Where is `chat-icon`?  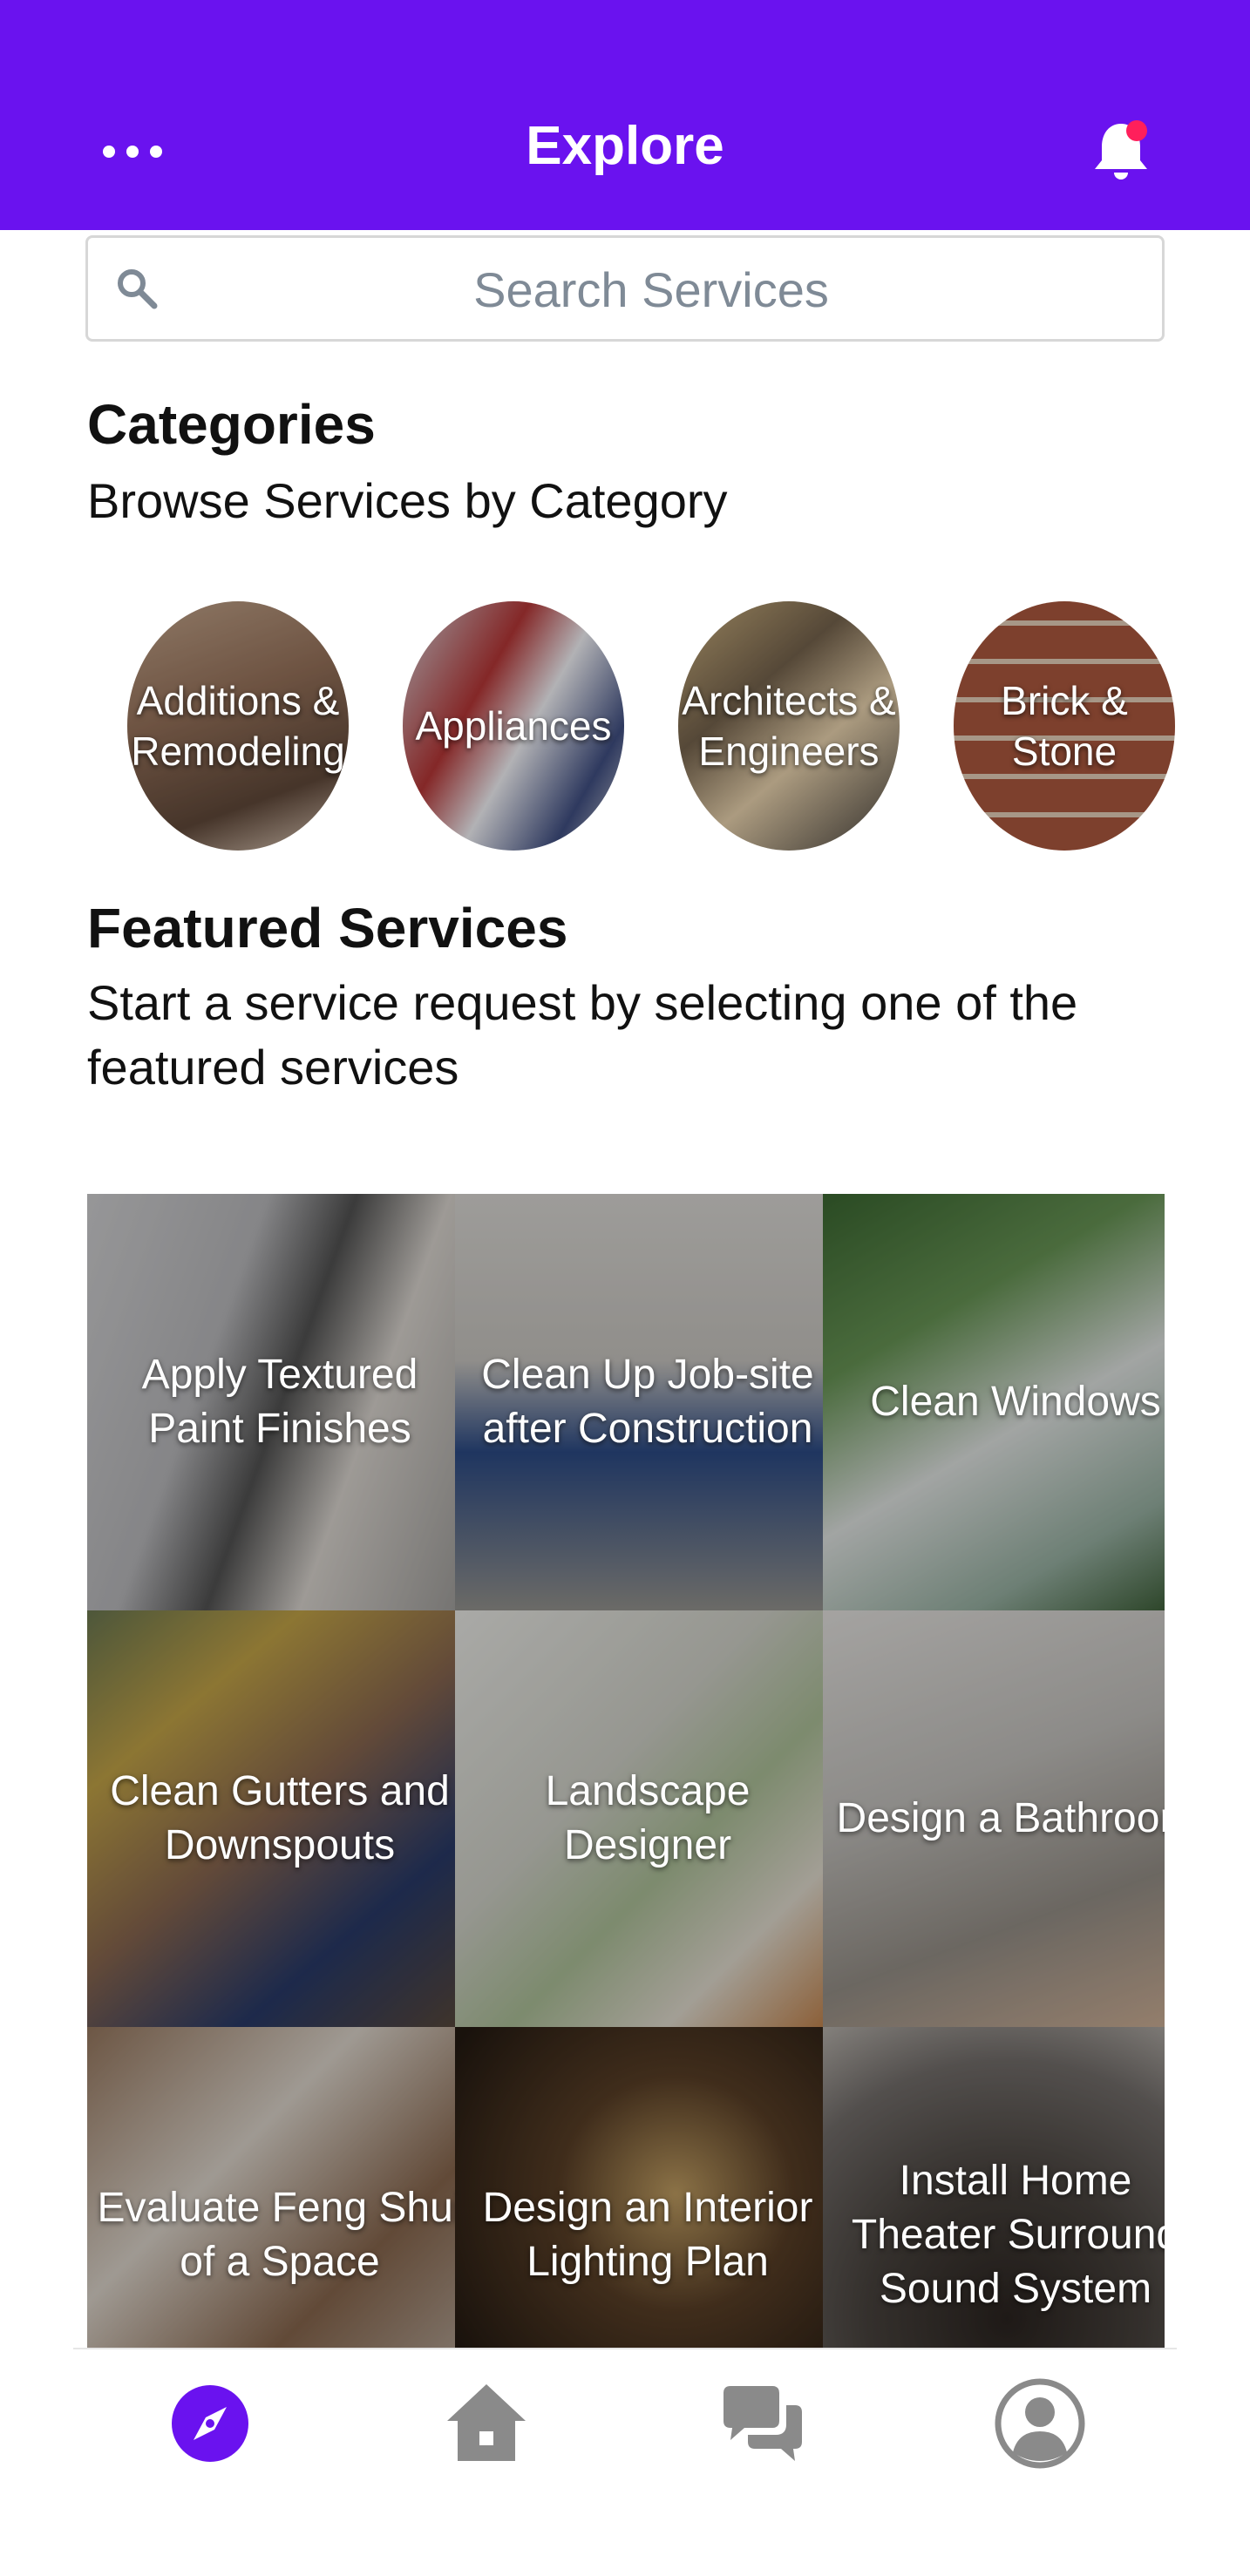
chat-icon is located at coordinates (763, 2423).